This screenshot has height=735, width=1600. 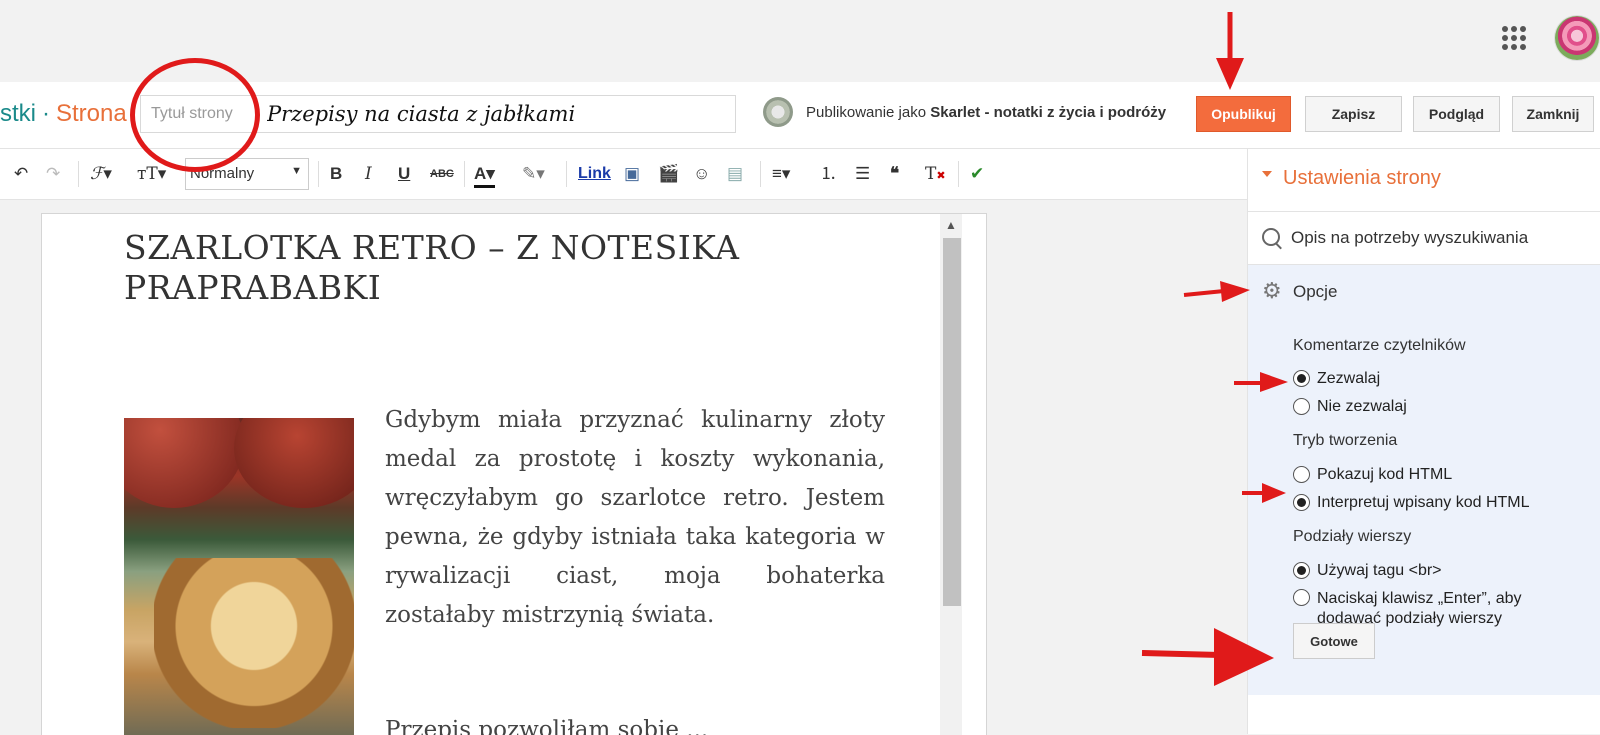 What do you see at coordinates (101, 174) in the screenshot?
I see `font-family-icon: ℱ▾` at bounding box center [101, 174].